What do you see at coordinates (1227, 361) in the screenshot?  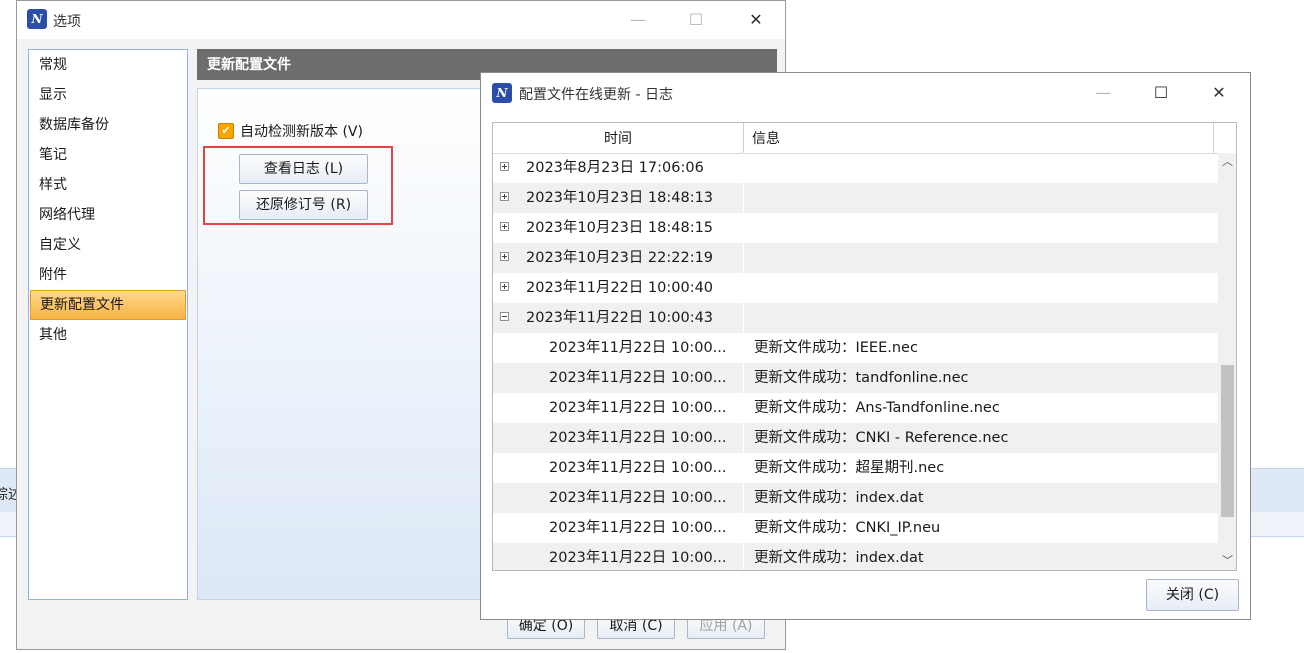 I see `vertical-scrollbar: ︿ ﹀` at bounding box center [1227, 361].